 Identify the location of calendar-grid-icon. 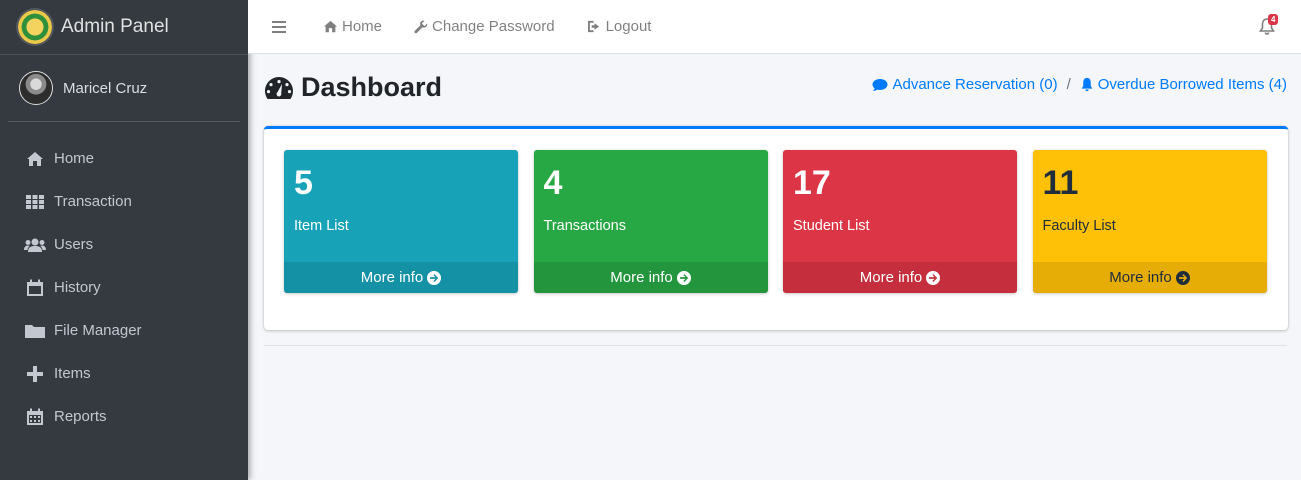
(35, 417).